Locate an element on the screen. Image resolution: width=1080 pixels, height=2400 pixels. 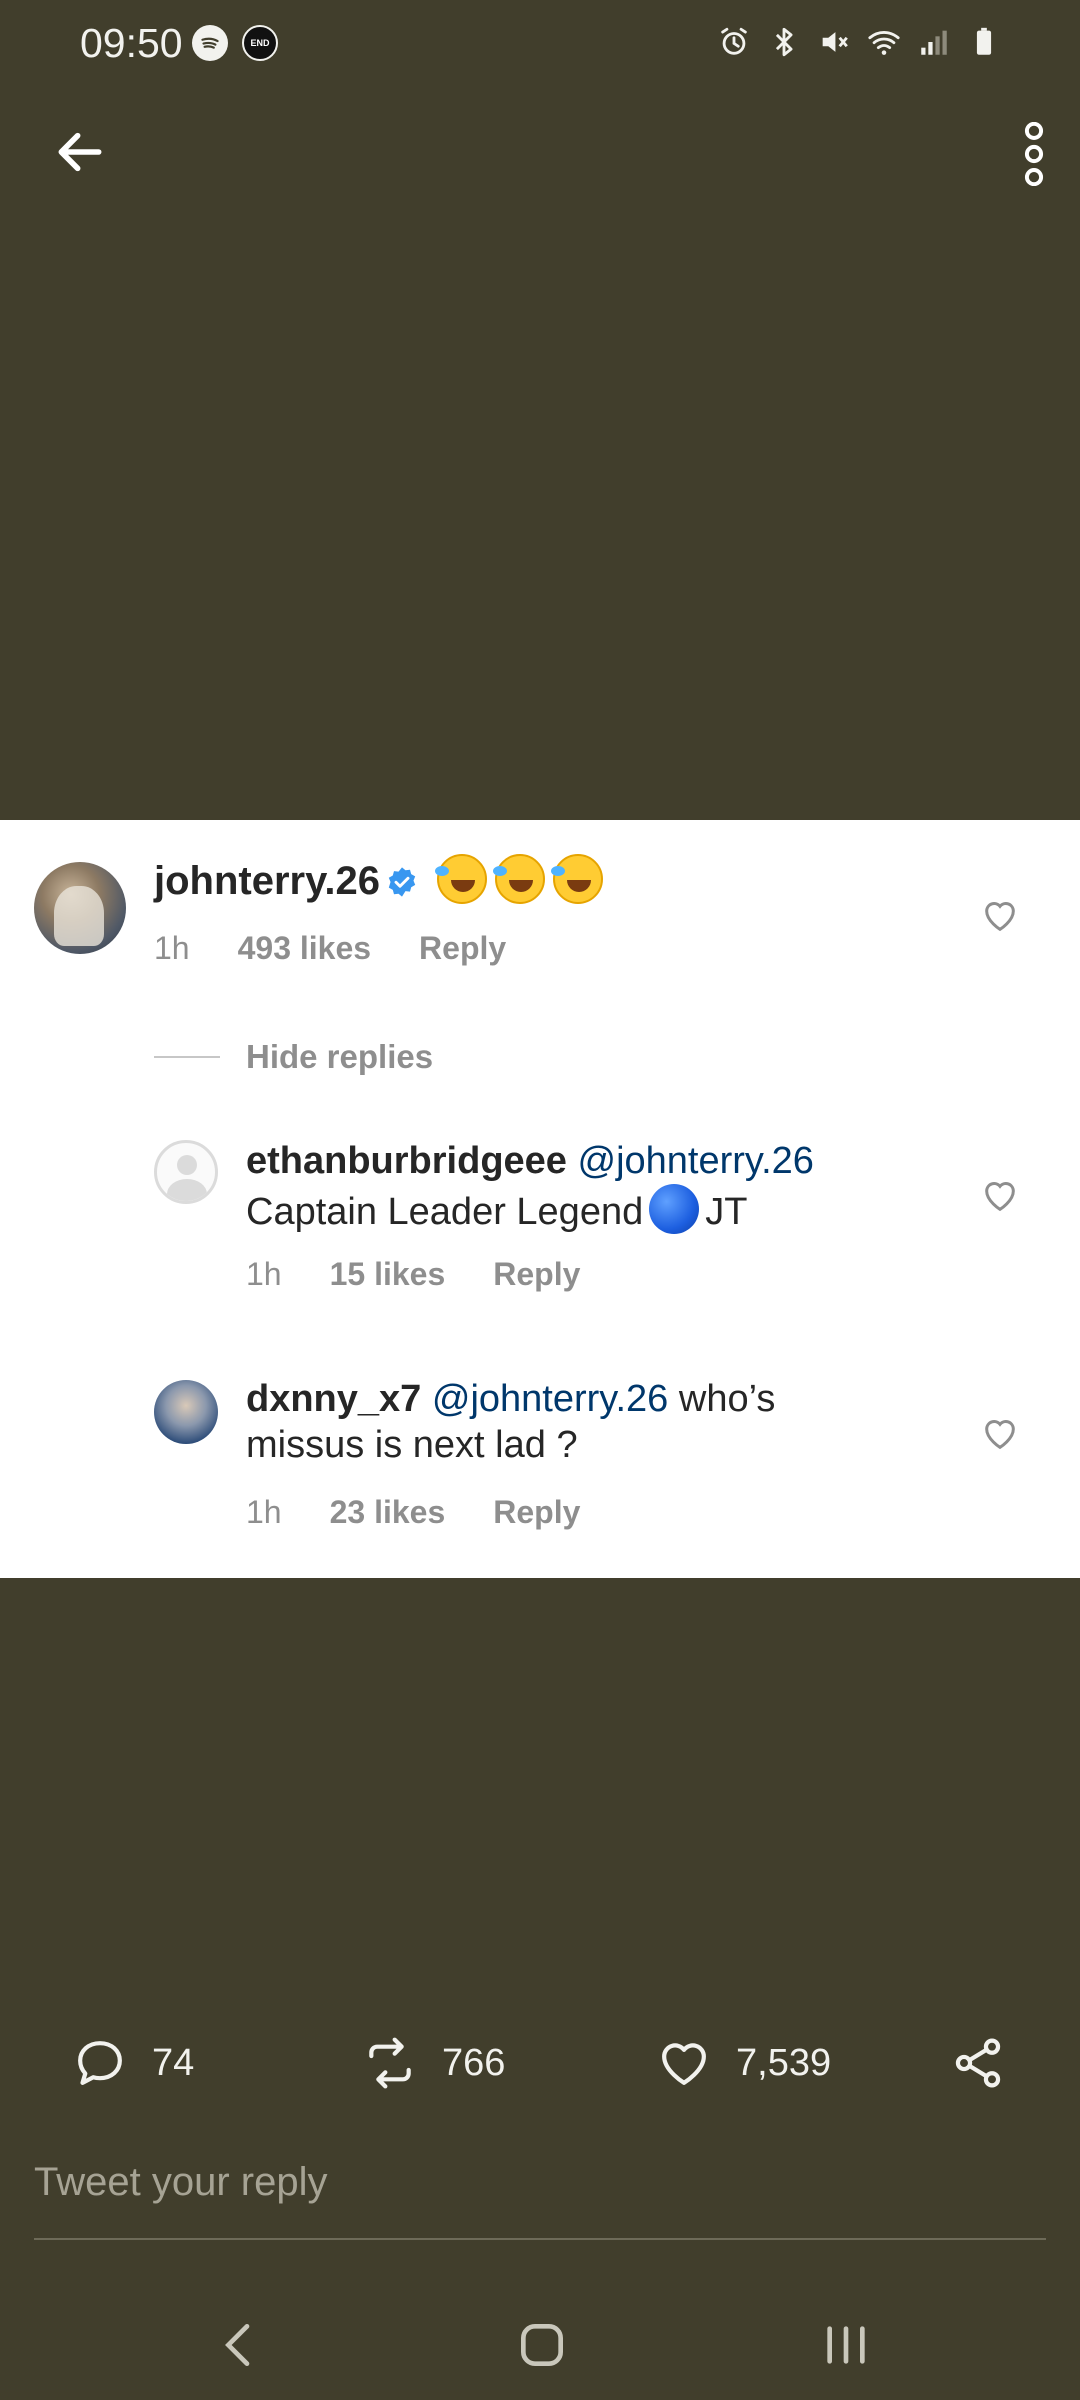
back-button is located at coordinates (80, 152).